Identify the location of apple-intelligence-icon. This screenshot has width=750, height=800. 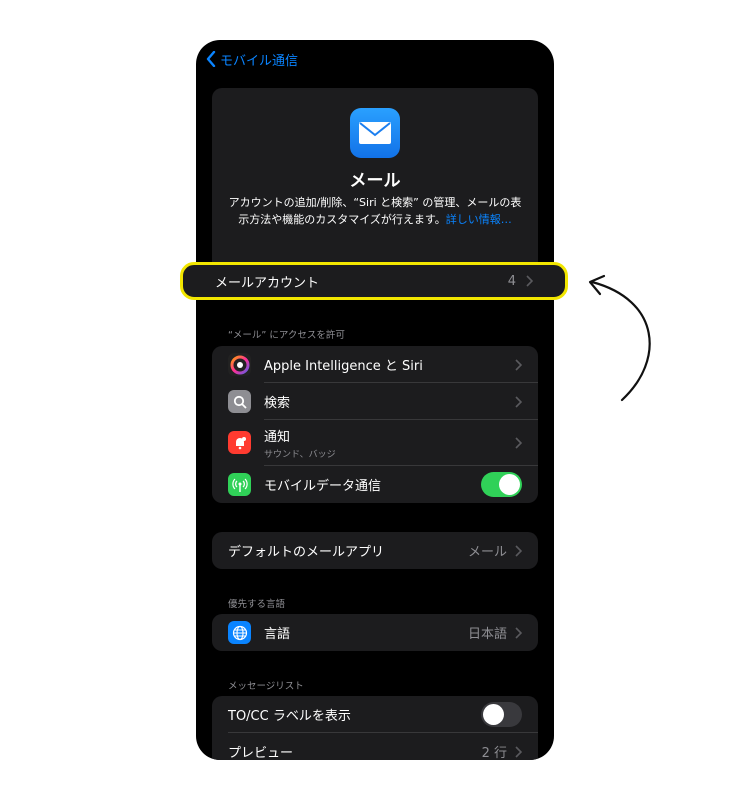
(239, 364).